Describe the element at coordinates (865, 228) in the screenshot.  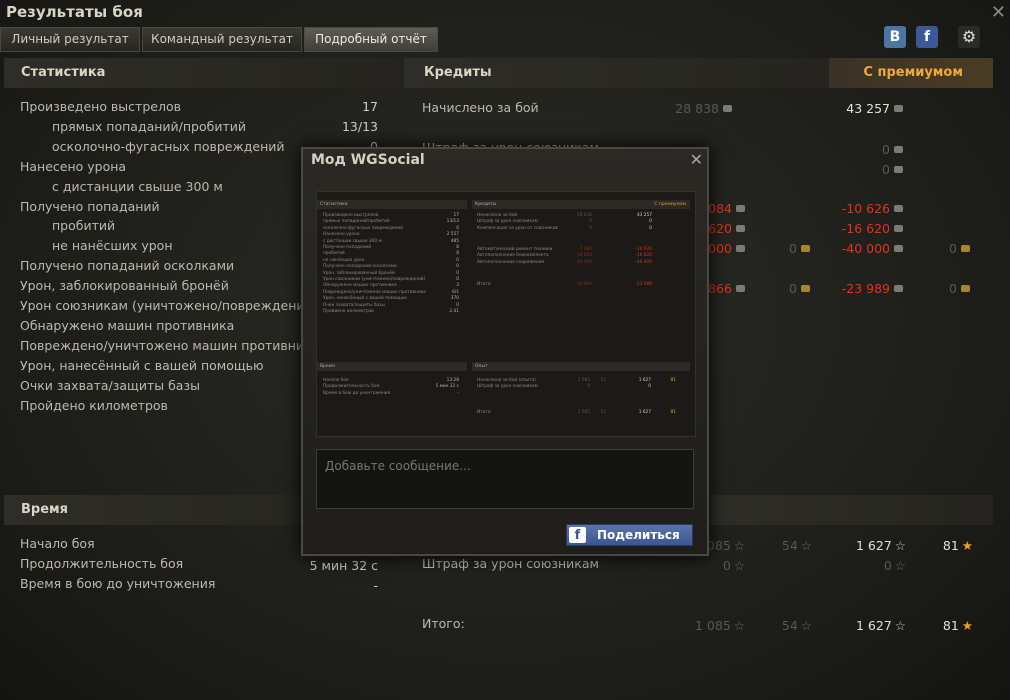
I see `ammo-prem-value: -16 620` at that location.